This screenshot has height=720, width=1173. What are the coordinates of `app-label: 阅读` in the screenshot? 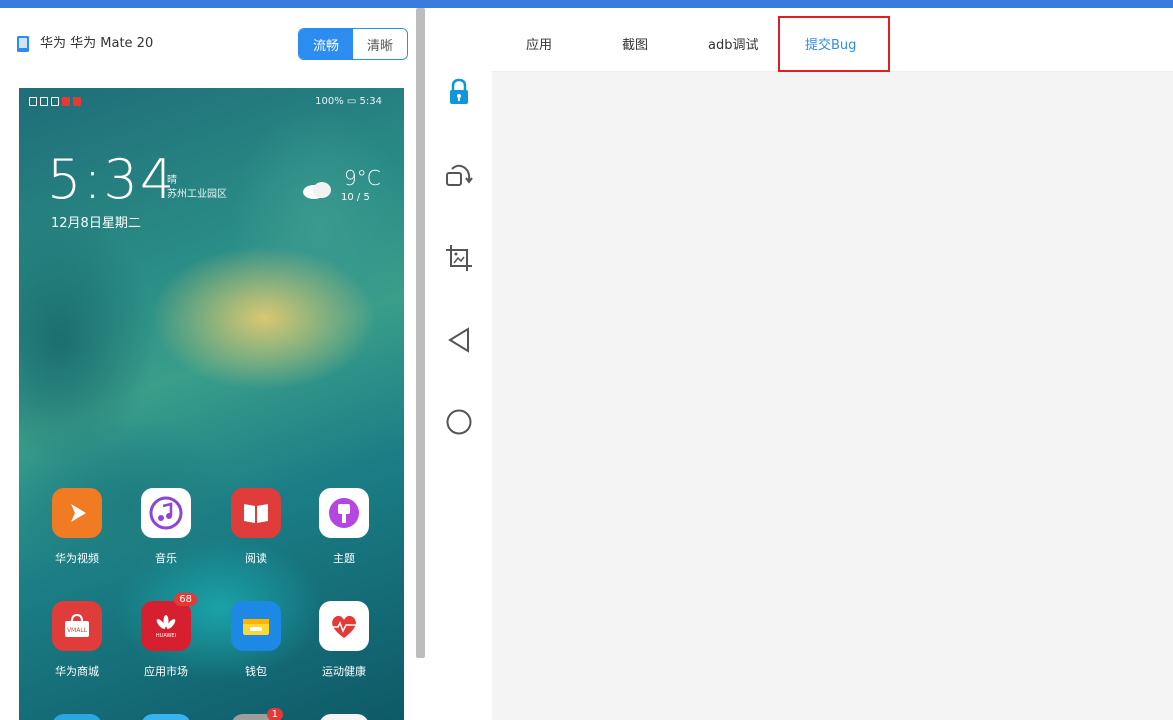 It's located at (256, 558).